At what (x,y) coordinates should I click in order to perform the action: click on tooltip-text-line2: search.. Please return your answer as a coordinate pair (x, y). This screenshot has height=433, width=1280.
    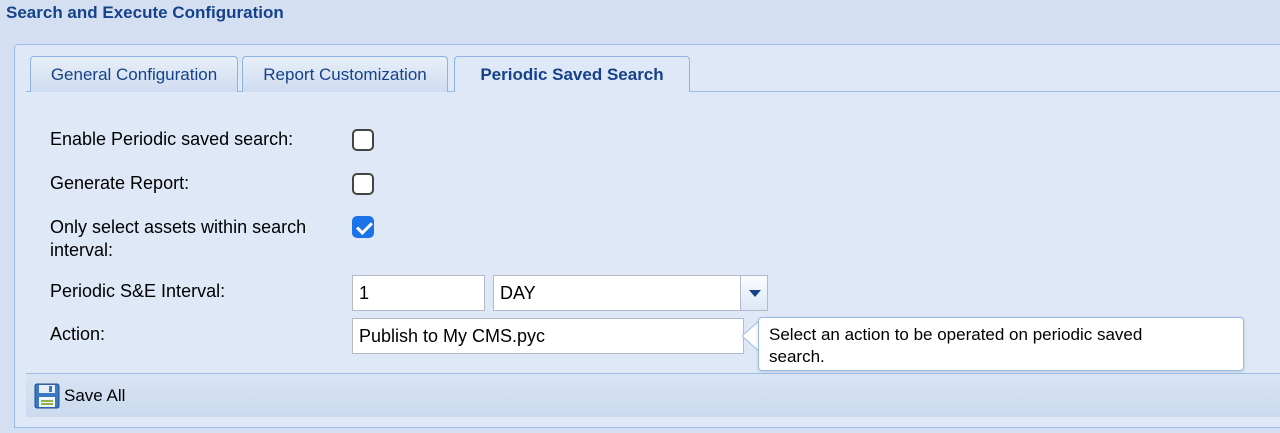
    Looking at the image, I should click on (797, 356).